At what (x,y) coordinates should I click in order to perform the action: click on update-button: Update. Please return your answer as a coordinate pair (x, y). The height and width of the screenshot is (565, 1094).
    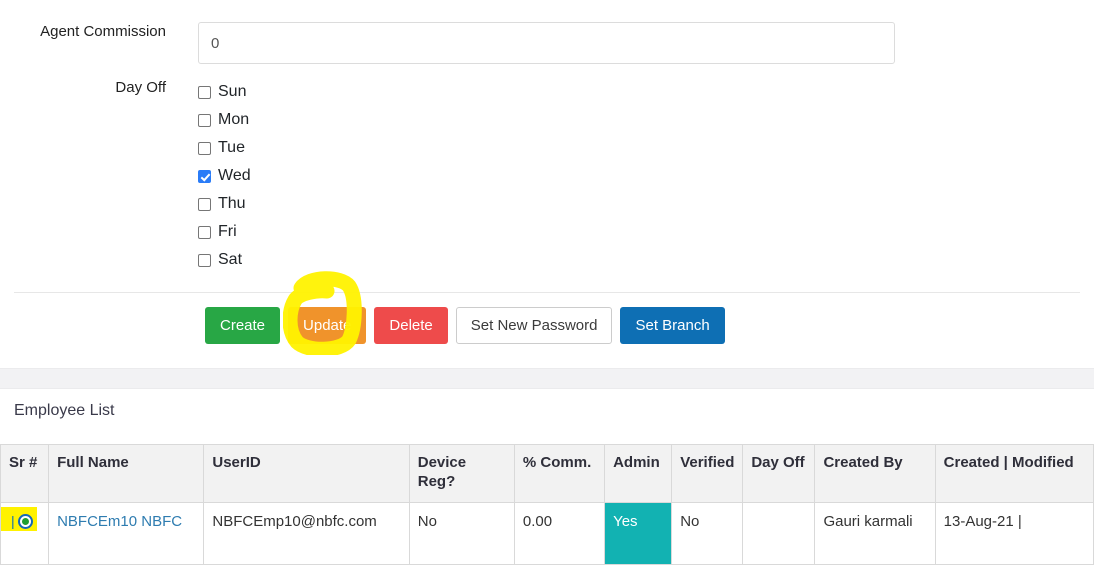
    Looking at the image, I should click on (327, 325).